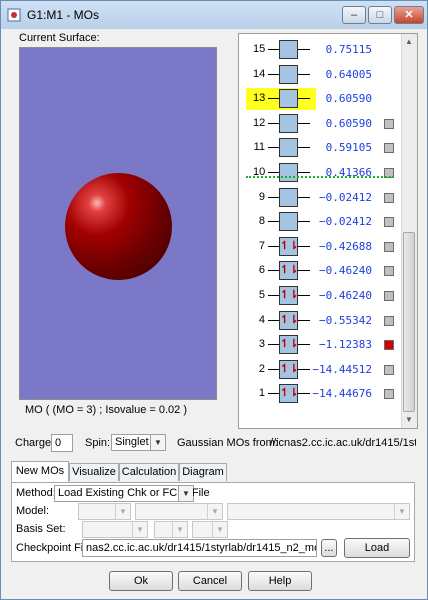 The height and width of the screenshot is (600, 428). I want to click on mo-number: 1, so click(261, 393).